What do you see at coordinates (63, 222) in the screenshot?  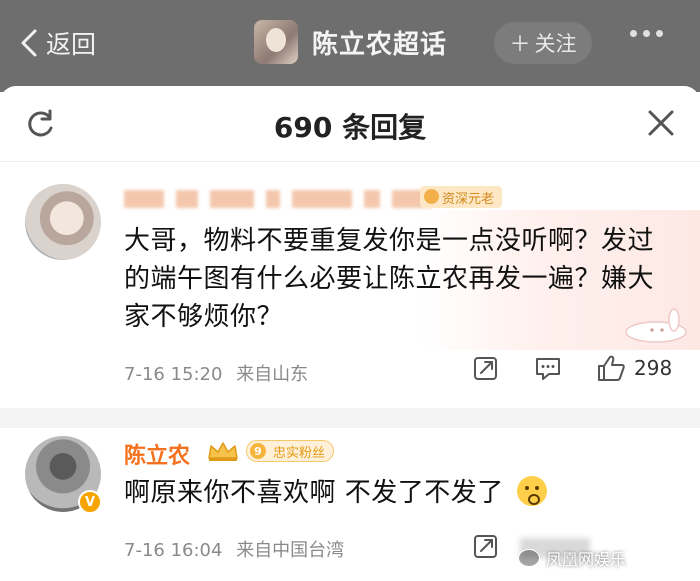 I see `avatar` at bounding box center [63, 222].